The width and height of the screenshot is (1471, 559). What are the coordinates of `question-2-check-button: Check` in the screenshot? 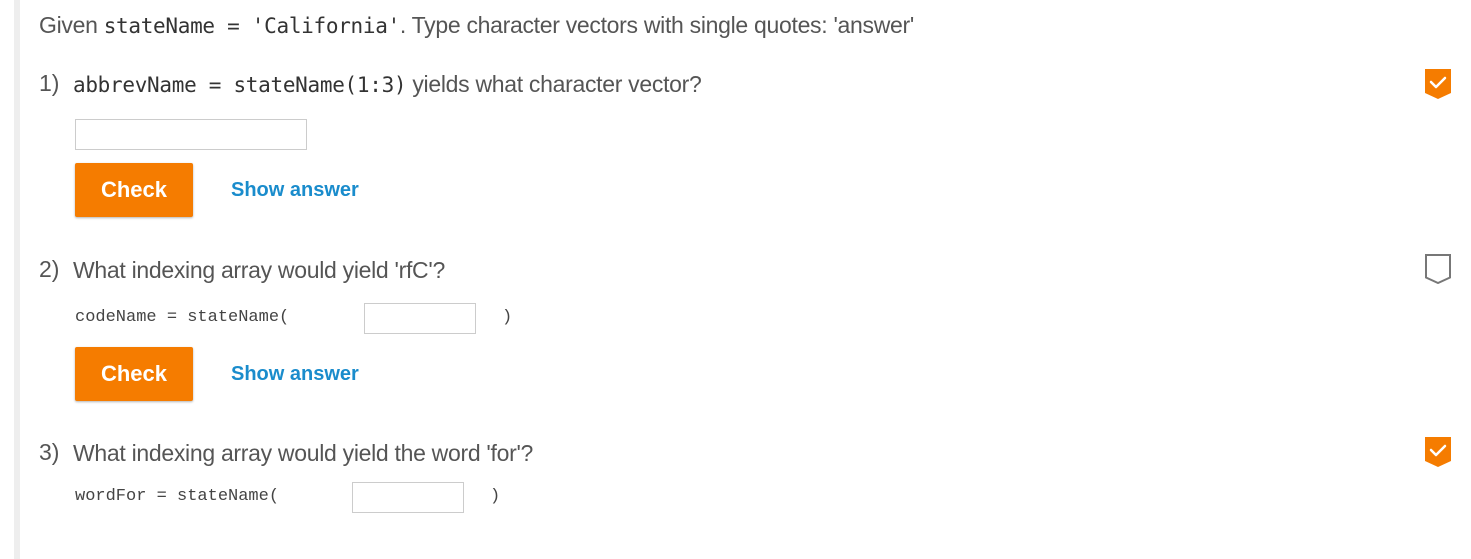 It's located at (134, 374).